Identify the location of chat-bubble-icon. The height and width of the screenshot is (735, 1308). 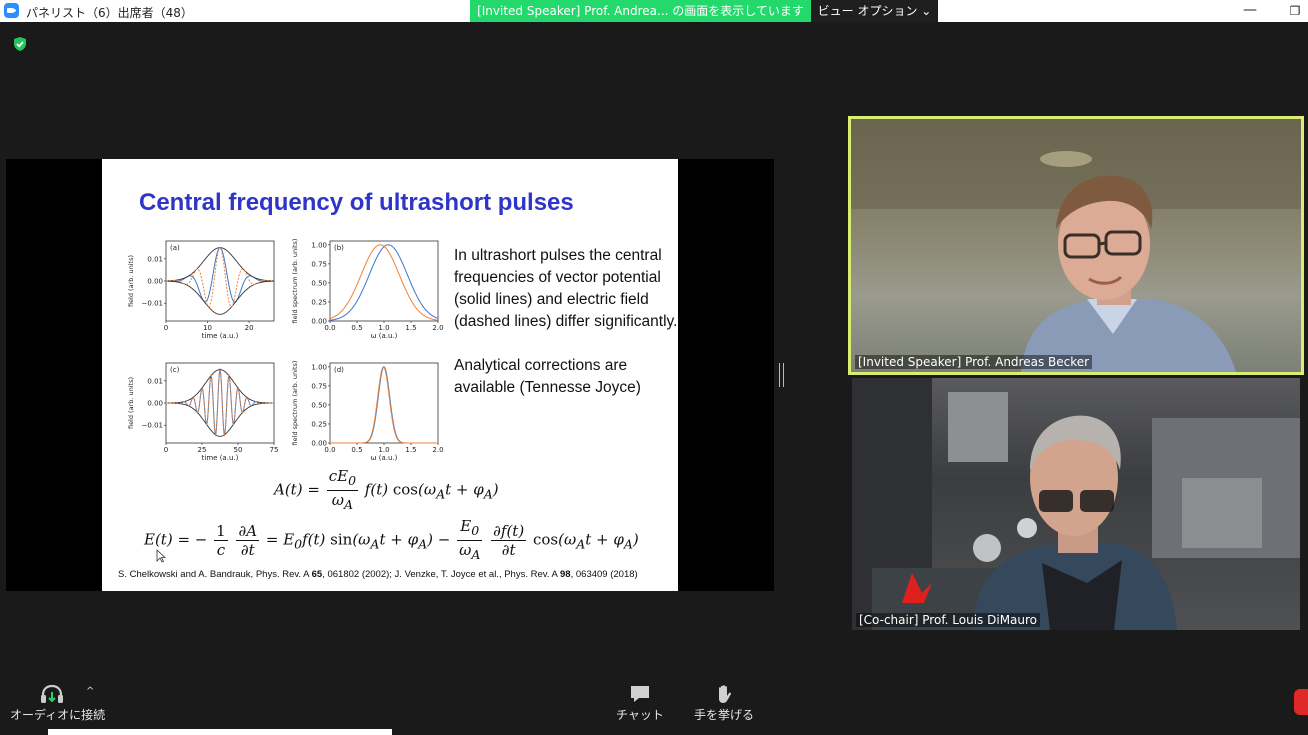
(640, 694).